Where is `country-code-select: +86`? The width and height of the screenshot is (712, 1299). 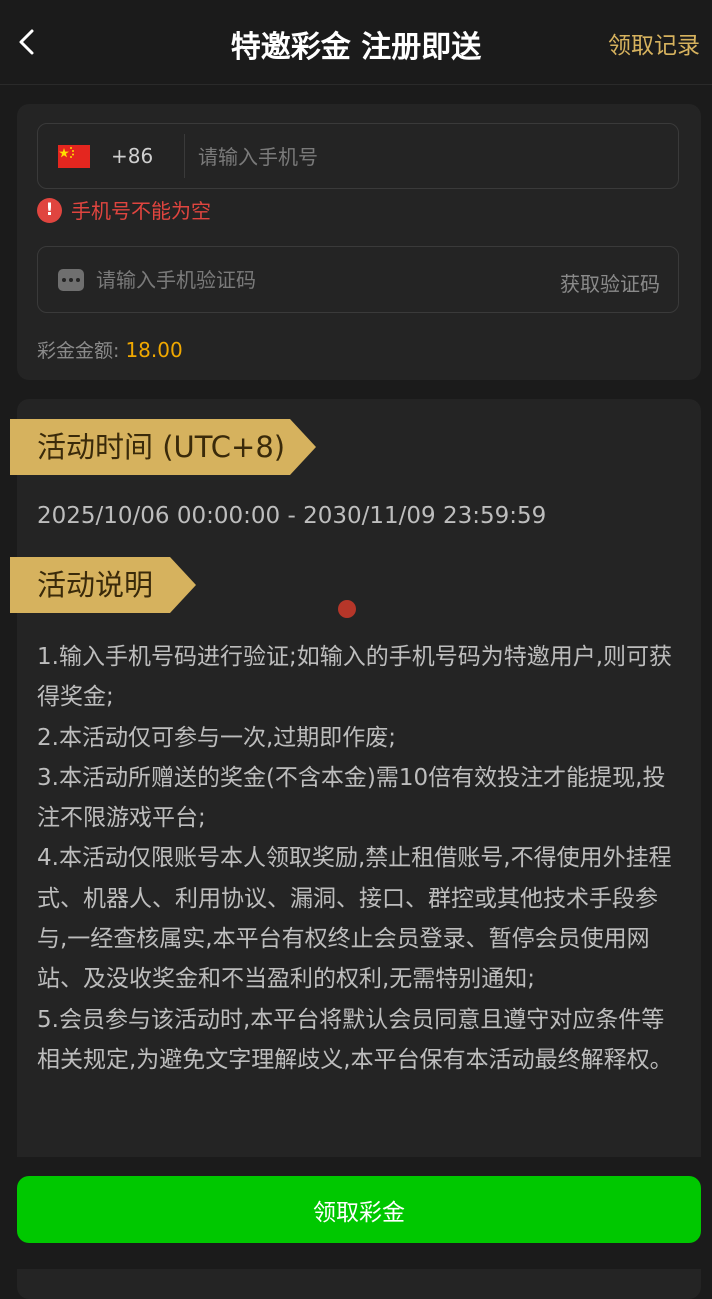 country-code-select: +86 is located at coordinates (132, 156).